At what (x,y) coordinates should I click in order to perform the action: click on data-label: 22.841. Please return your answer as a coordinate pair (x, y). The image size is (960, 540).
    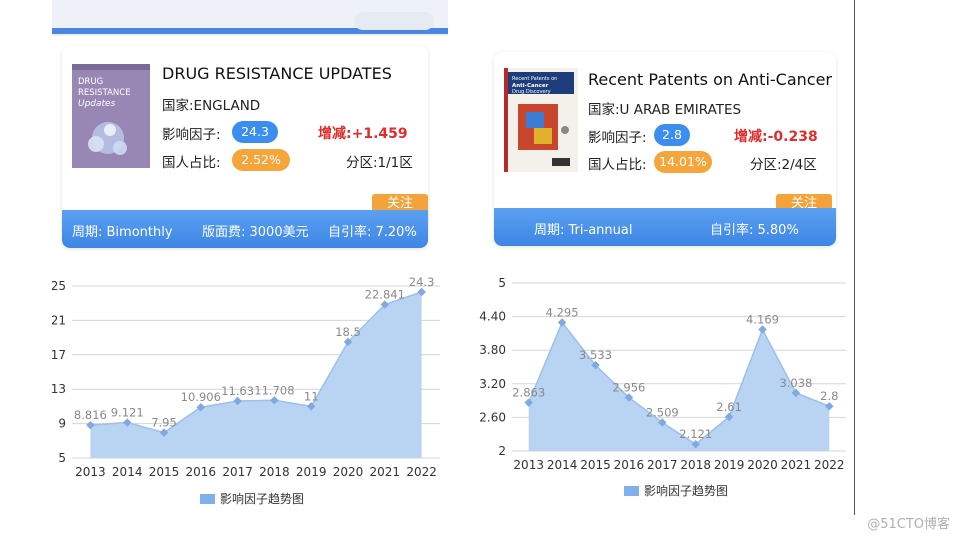
    Looking at the image, I should click on (385, 295).